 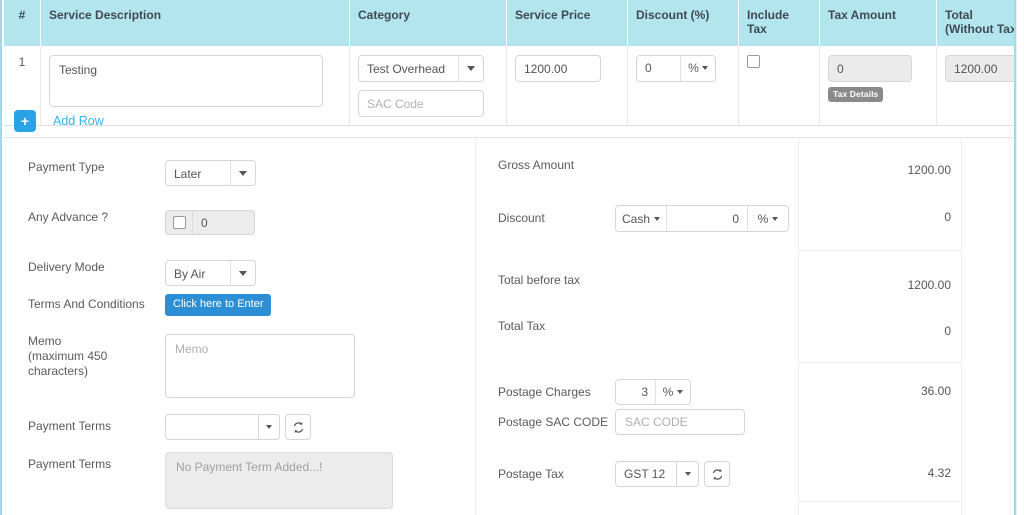 What do you see at coordinates (880, 327) in the screenshot?
I see `totals-values-column: 1200.00 0 1200.00 0 36.00 4.32` at bounding box center [880, 327].